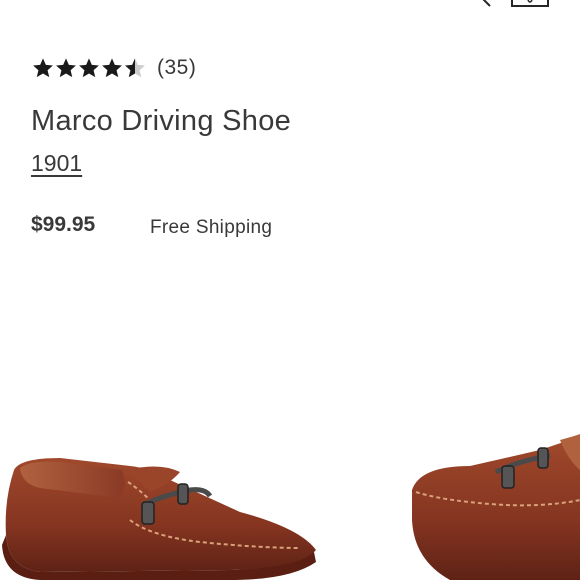 The height and width of the screenshot is (580, 580). What do you see at coordinates (63, 224) in the screenshot?
I see `product-price: $99.95` at bounding box center [63, 224].